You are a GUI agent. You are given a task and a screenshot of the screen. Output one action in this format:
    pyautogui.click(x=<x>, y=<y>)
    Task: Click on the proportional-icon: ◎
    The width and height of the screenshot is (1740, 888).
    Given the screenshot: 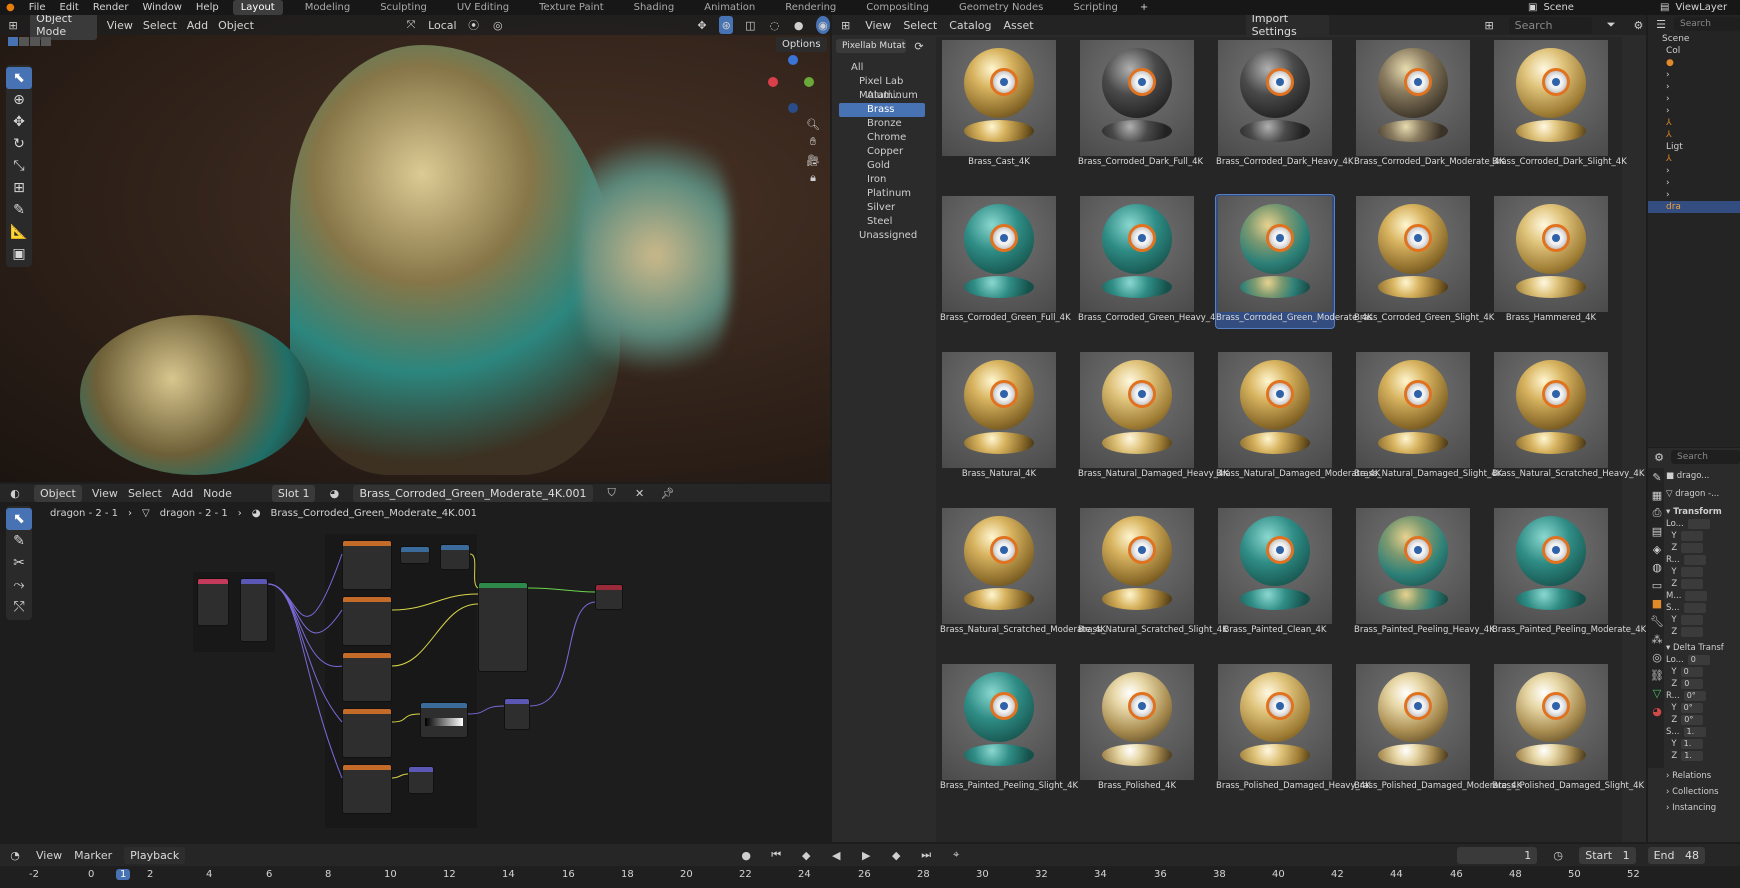 What is the action you would take?
    pyautogui.click(x=498, y=25)
    